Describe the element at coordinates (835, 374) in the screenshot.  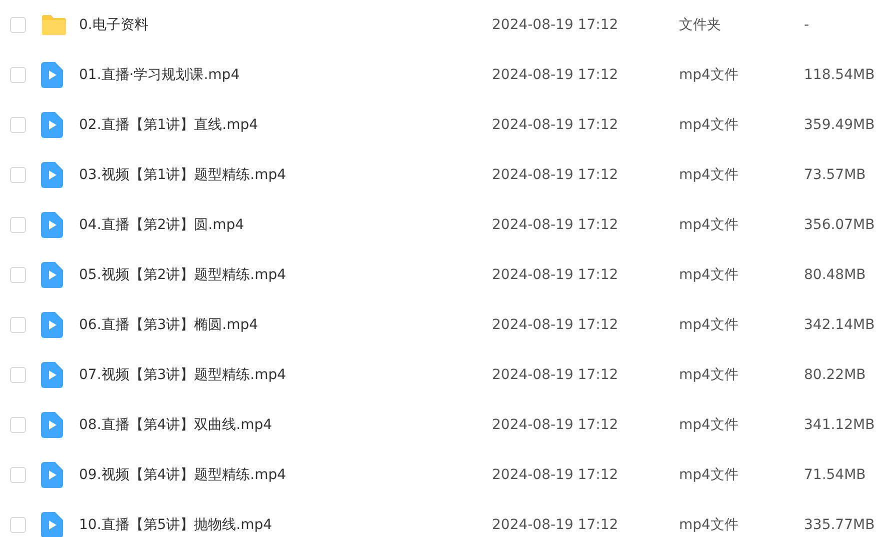
I see `file-size: 80.22MB` at that location.